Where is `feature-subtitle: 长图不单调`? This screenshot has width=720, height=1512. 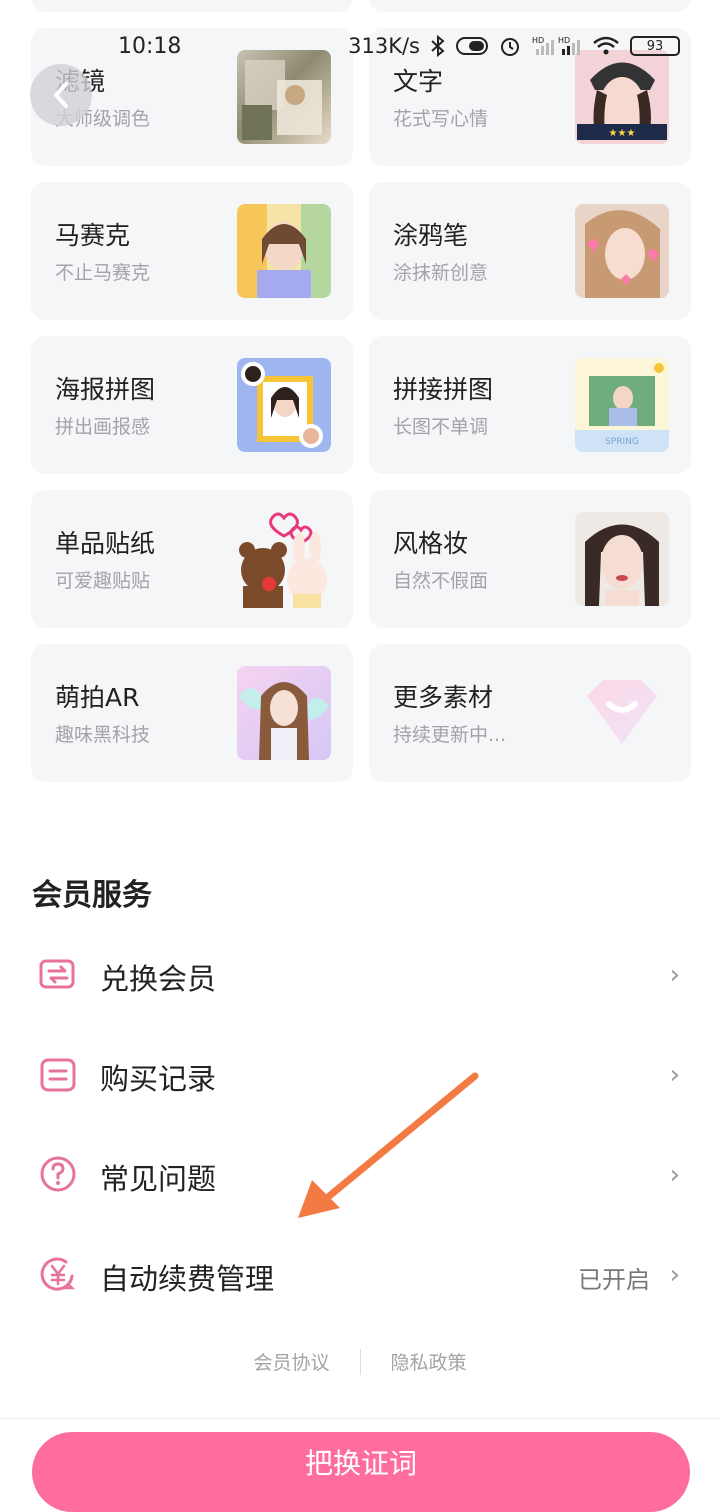
feature-subtitle: 长图不单调 is located at coordinates (441, 427).